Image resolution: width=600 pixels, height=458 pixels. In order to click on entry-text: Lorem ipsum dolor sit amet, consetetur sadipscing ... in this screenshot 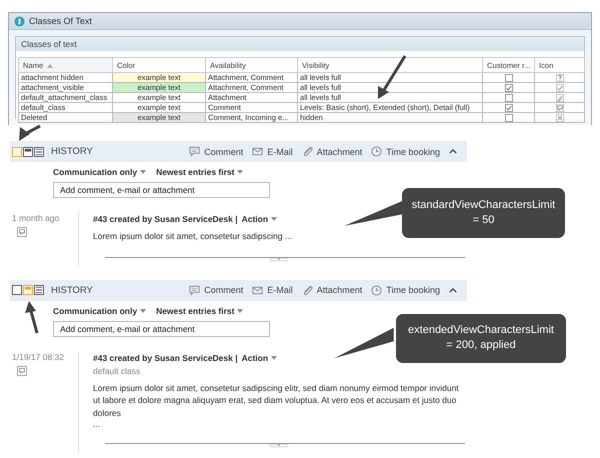, I will do `click(193, 236)`.